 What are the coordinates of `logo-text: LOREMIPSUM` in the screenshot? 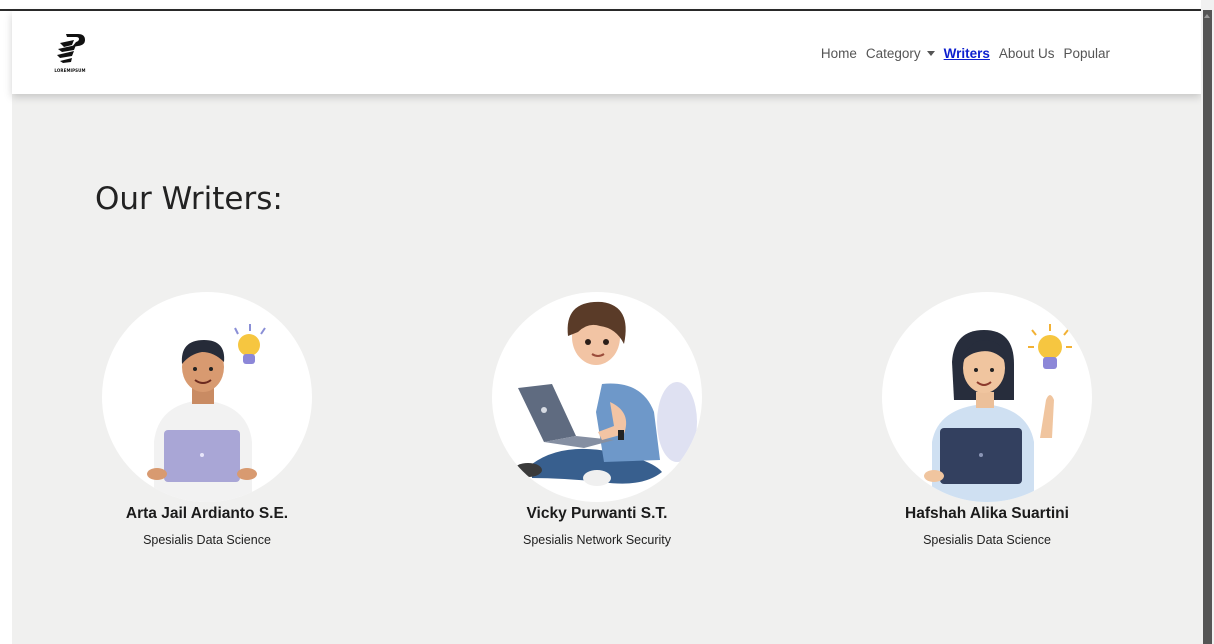 It's located at (70, 70).